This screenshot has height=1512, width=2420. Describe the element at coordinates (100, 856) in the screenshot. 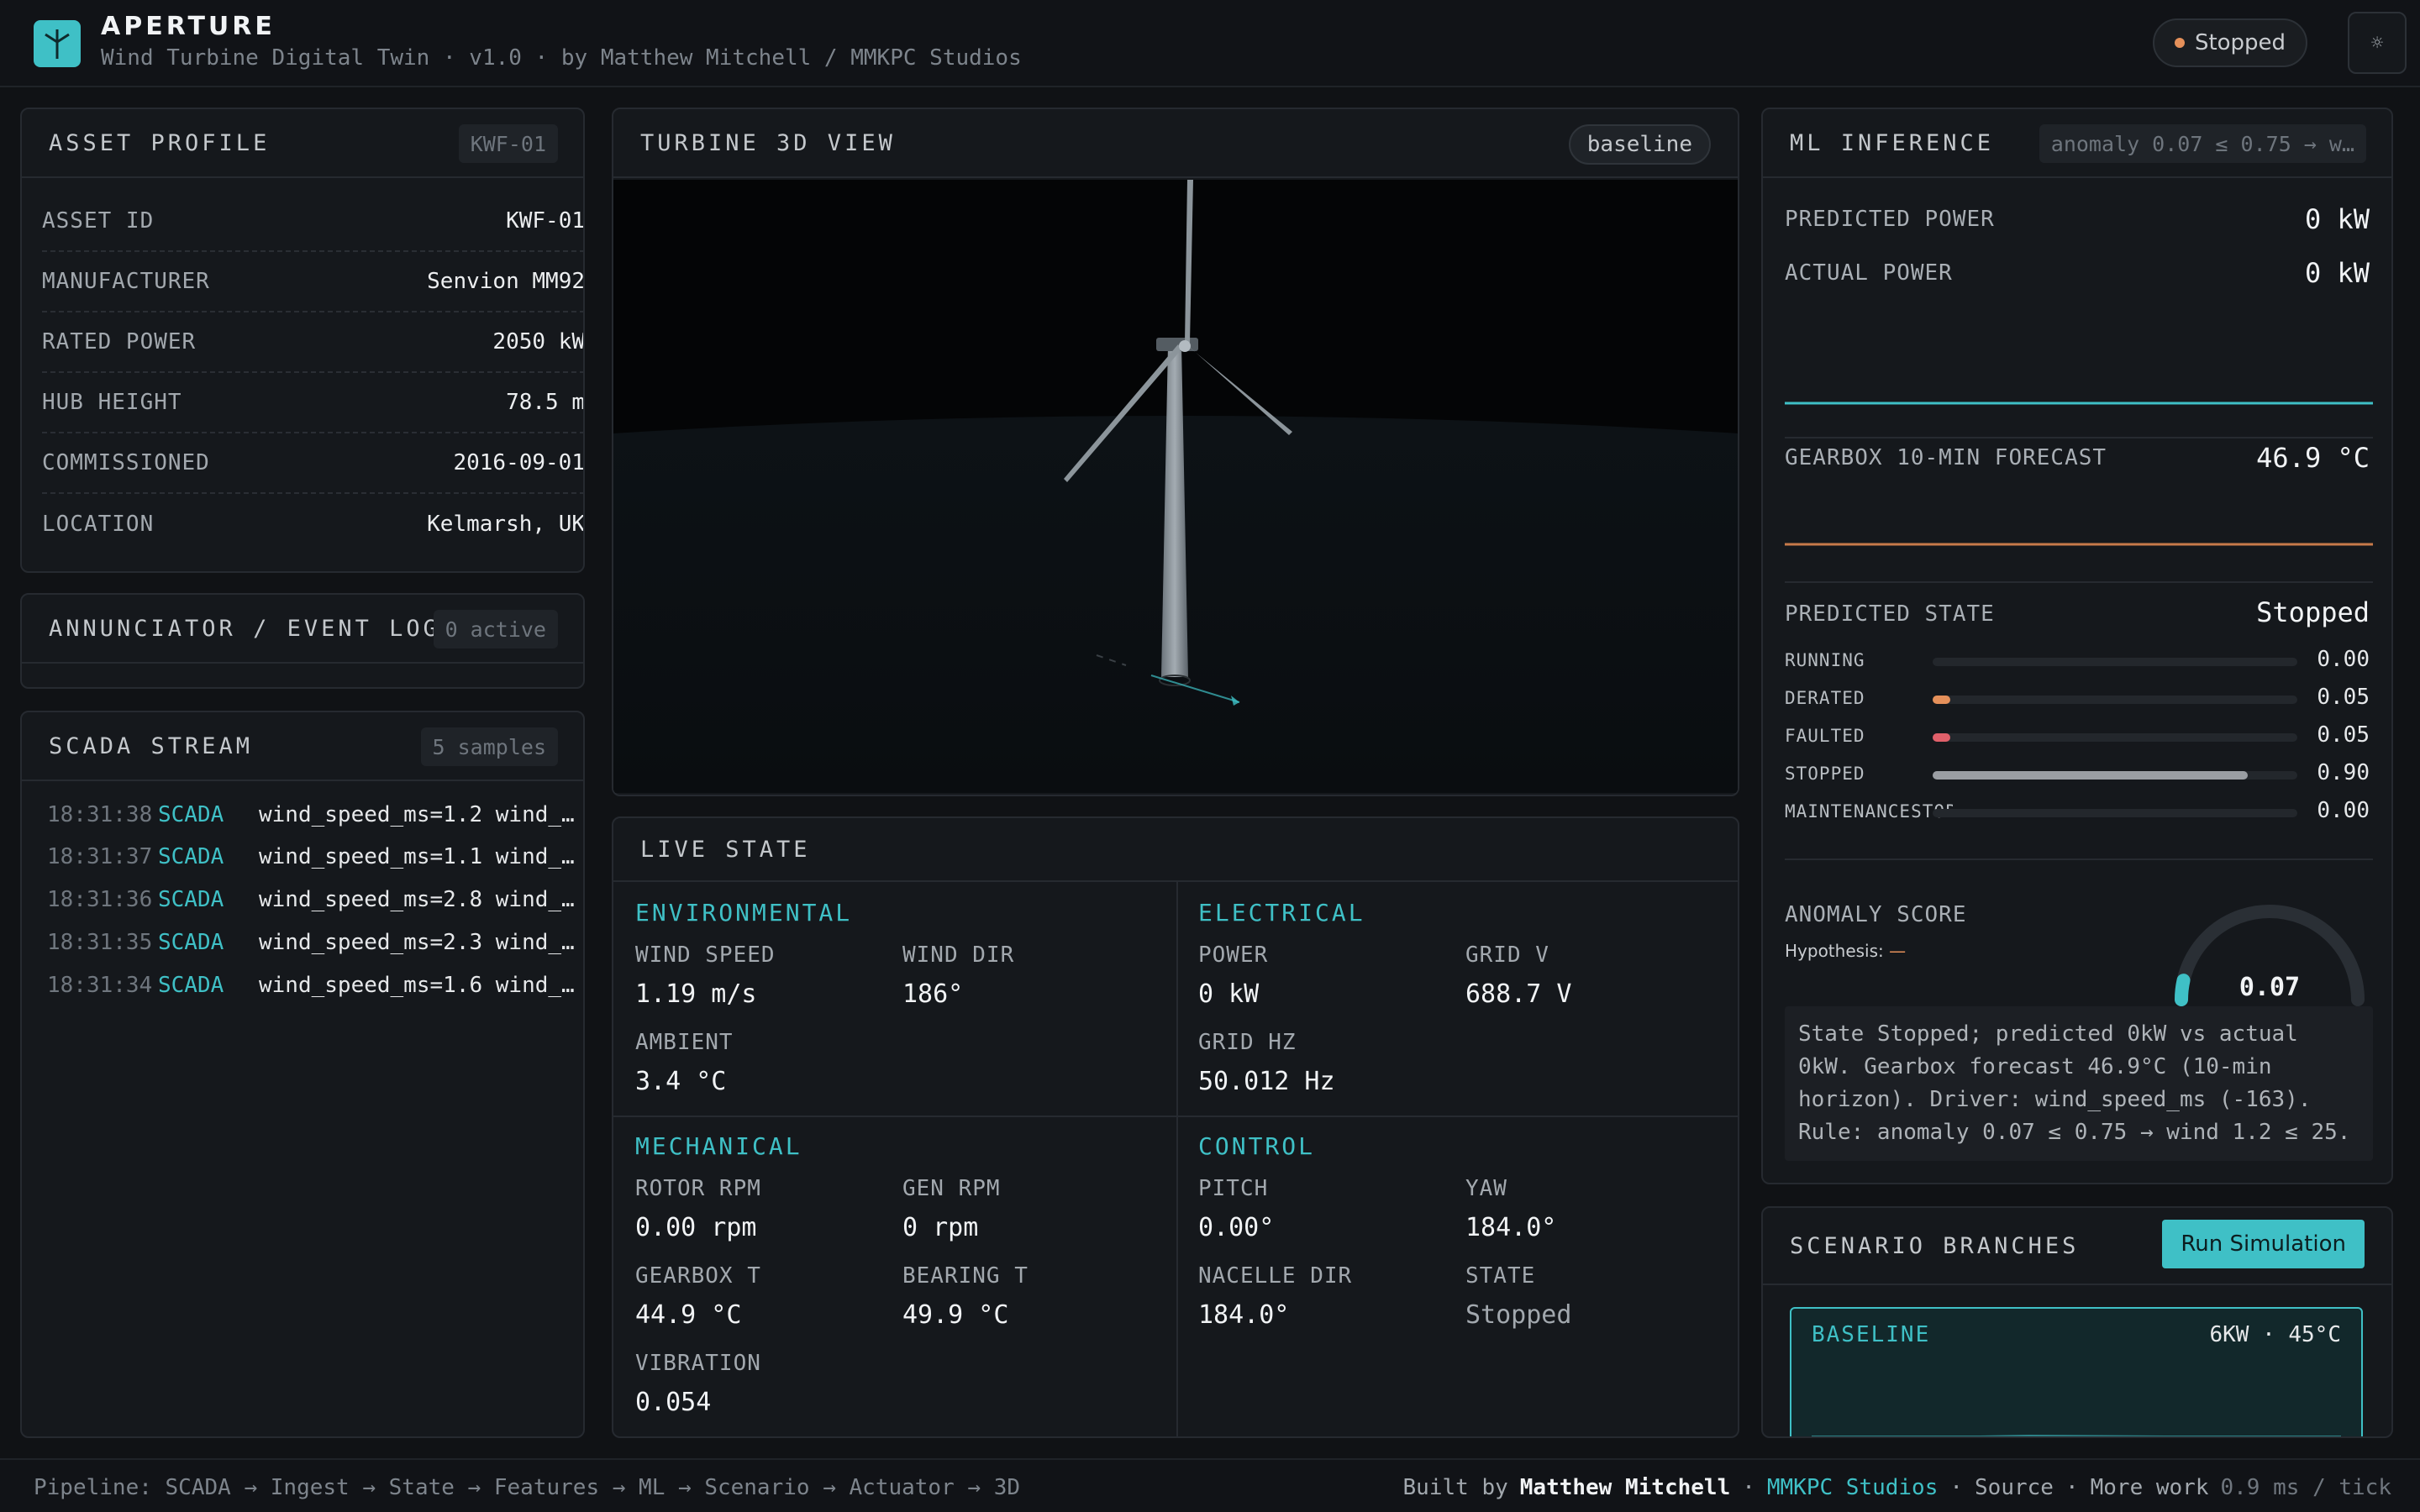

I see `scada-time: 18:31:37` at that location.